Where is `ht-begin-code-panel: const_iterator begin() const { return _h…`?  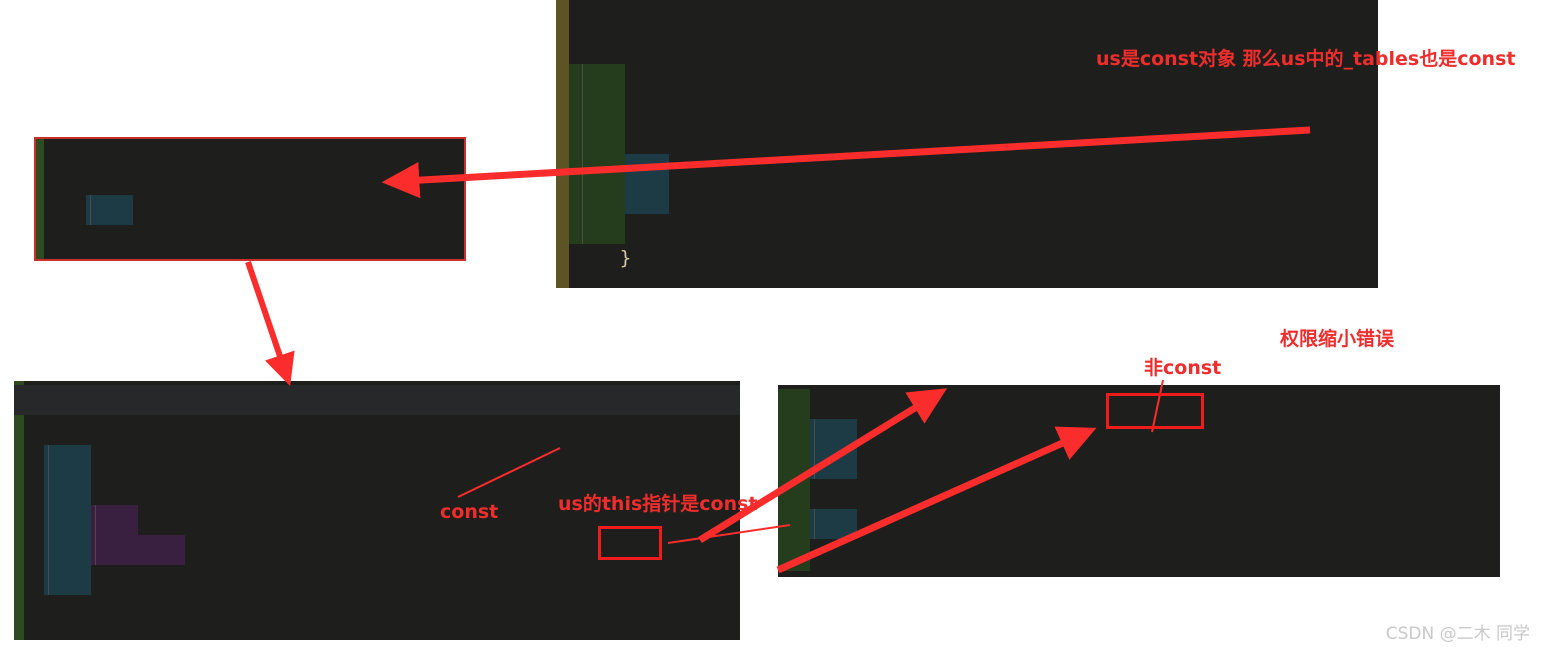
ht-begin-code-panel: const_iterator begin() const { return _h… is located at coordinates (250, 199).